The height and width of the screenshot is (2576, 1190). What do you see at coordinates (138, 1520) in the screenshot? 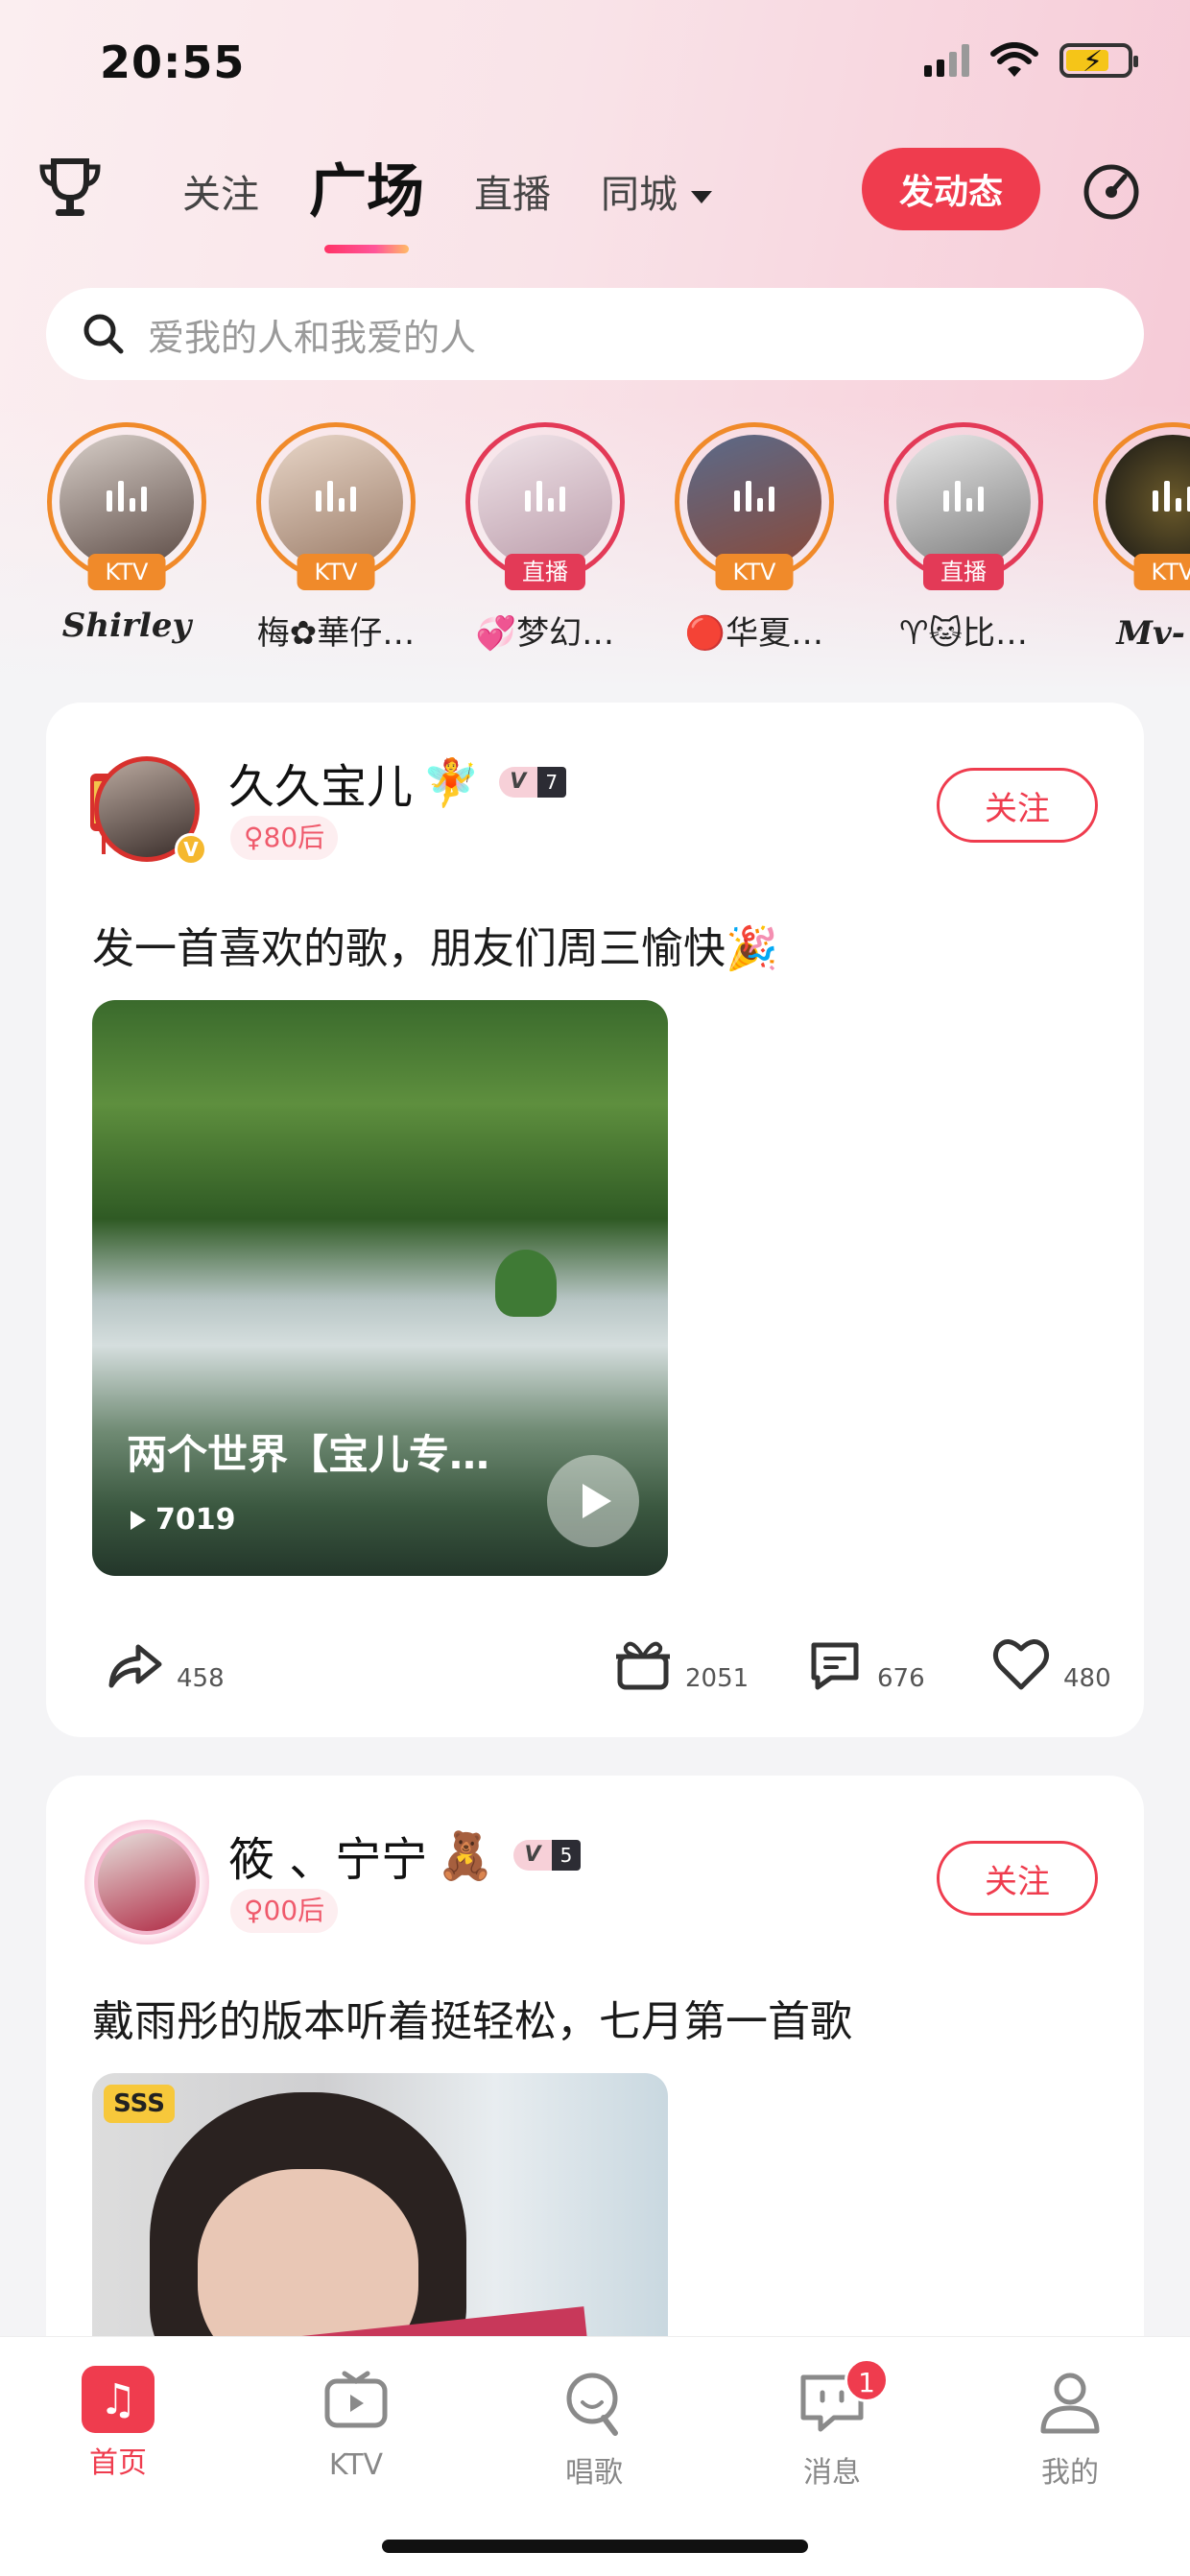
I see `play-small-icon` at bounding box center [138, 1520].